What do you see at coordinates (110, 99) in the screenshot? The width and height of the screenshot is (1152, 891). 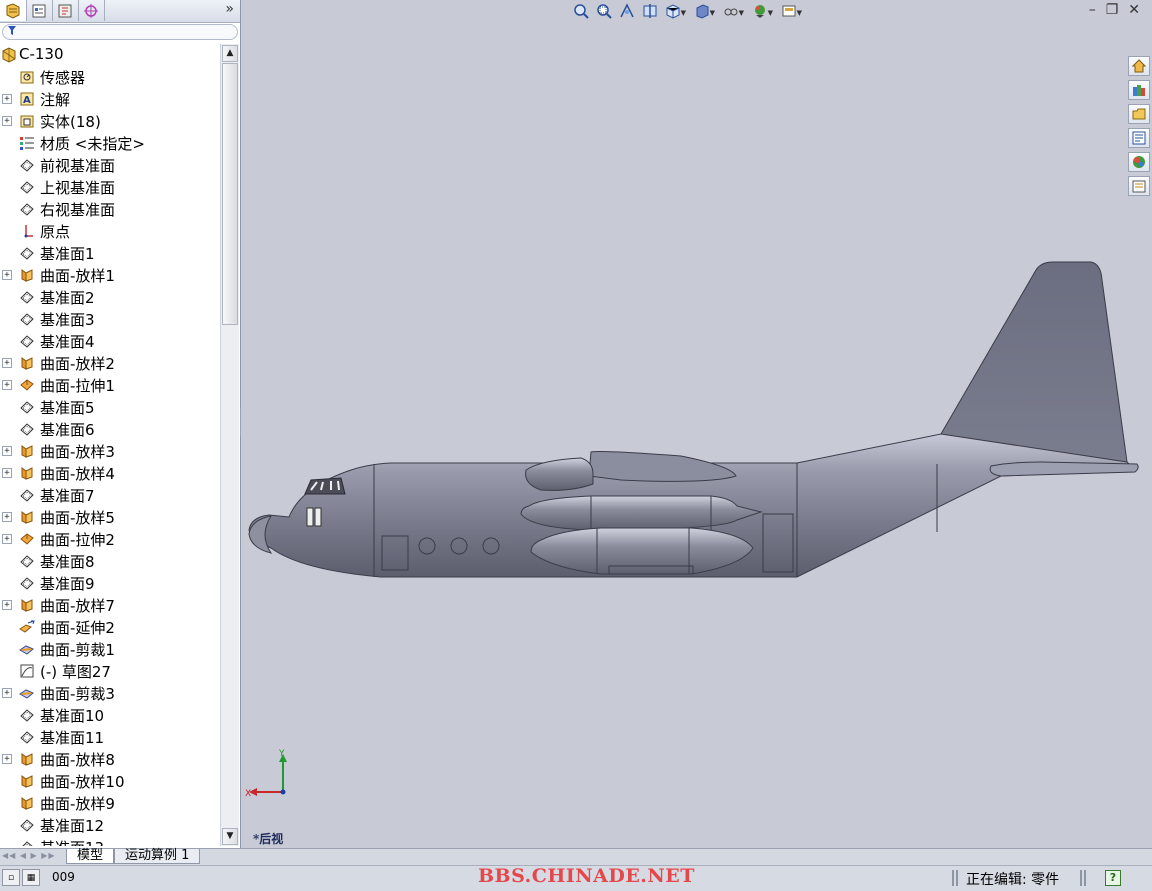 I see `tree-item: + A 注解` at bounding box center [110, 99].